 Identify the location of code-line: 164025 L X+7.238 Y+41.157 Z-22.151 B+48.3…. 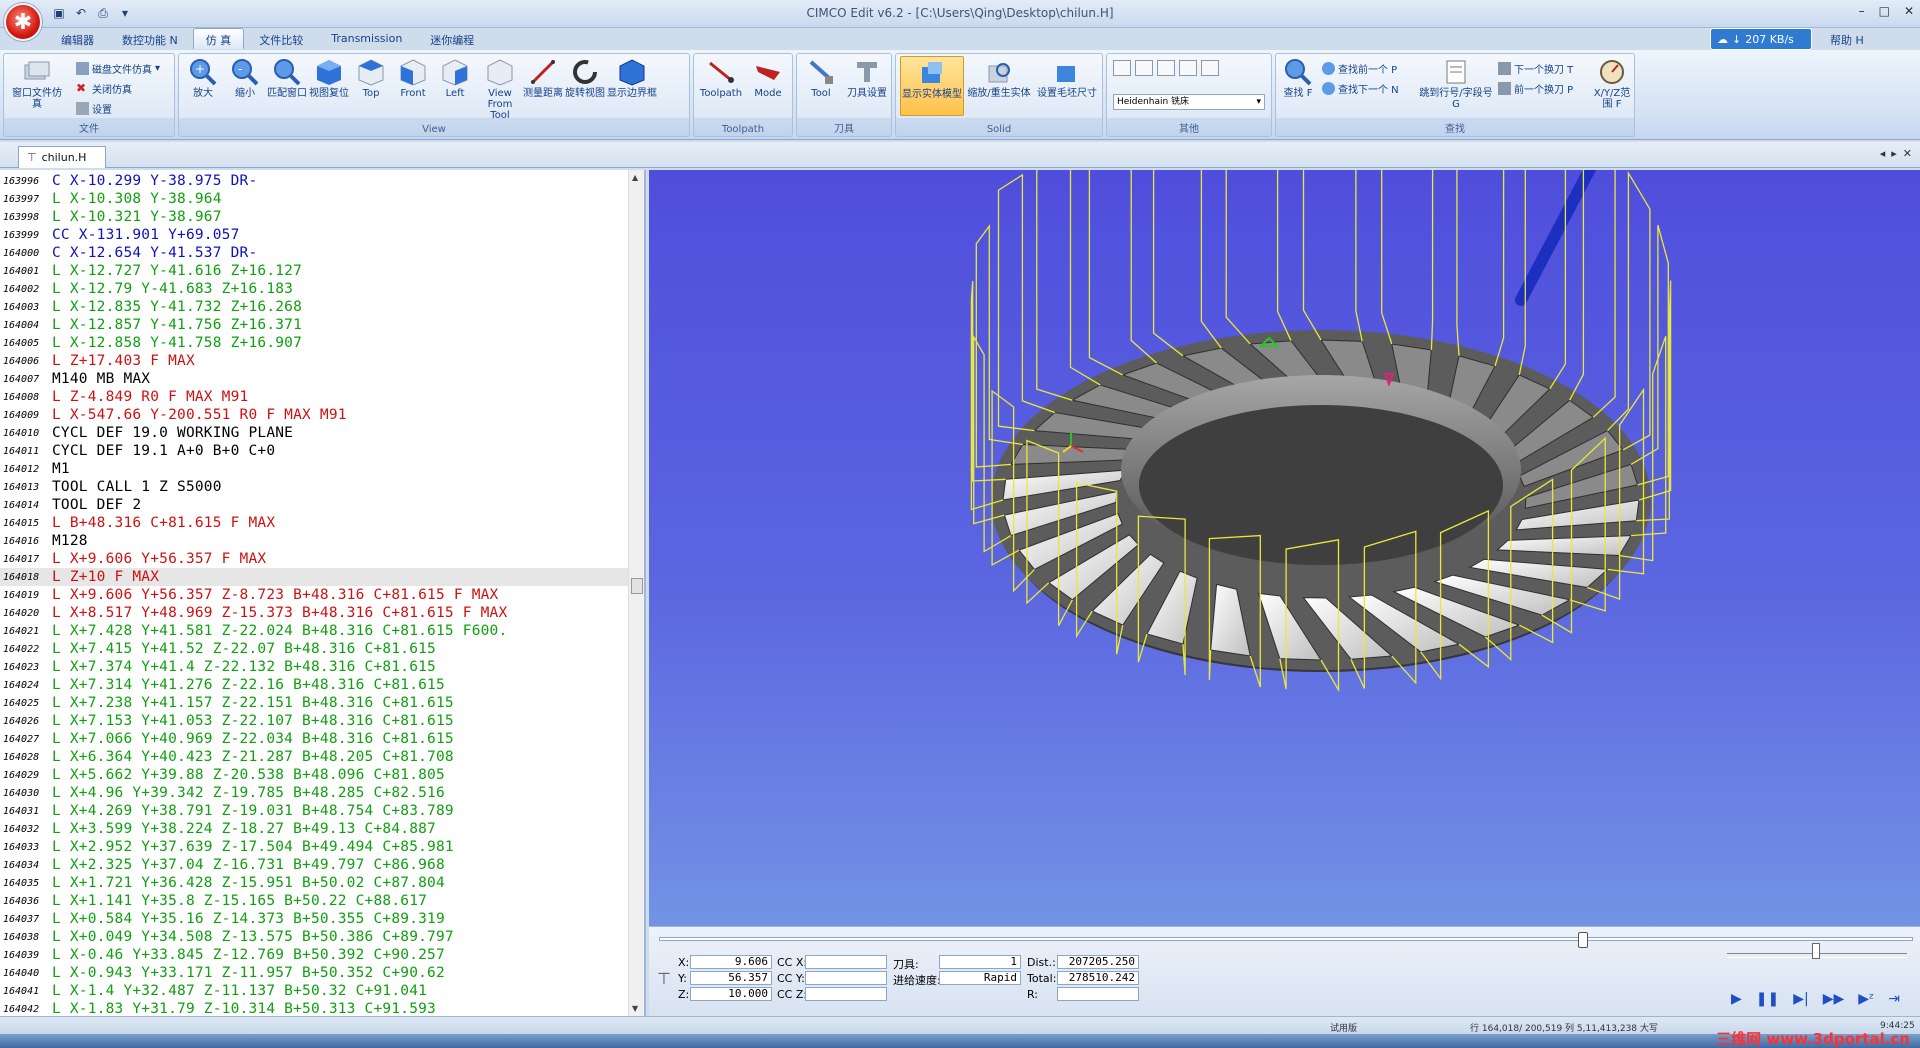
(315, 703).